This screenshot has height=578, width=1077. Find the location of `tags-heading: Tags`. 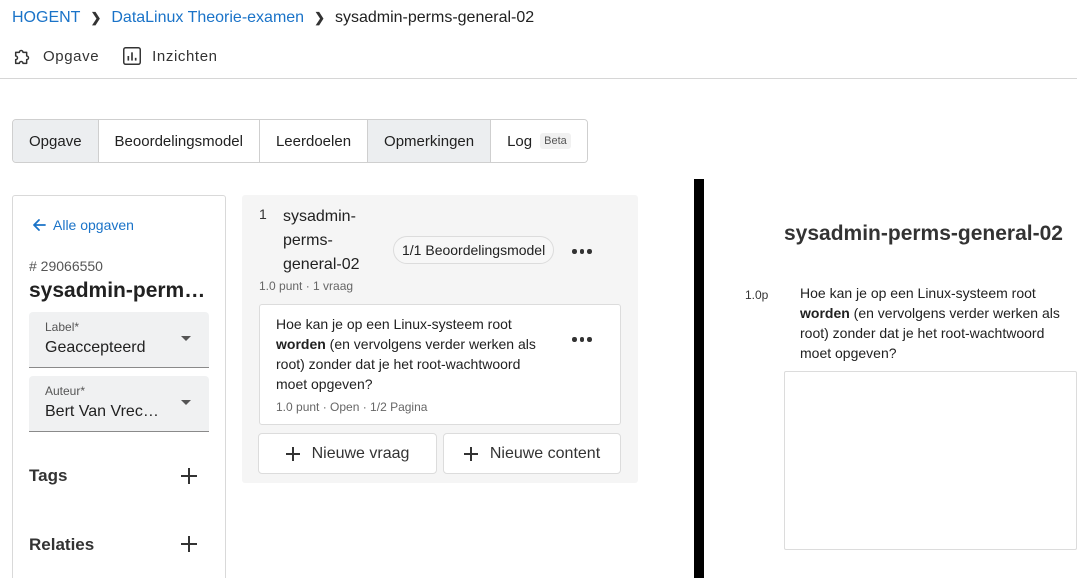

tags-heading: Tags is located at coordinates (48, 475).